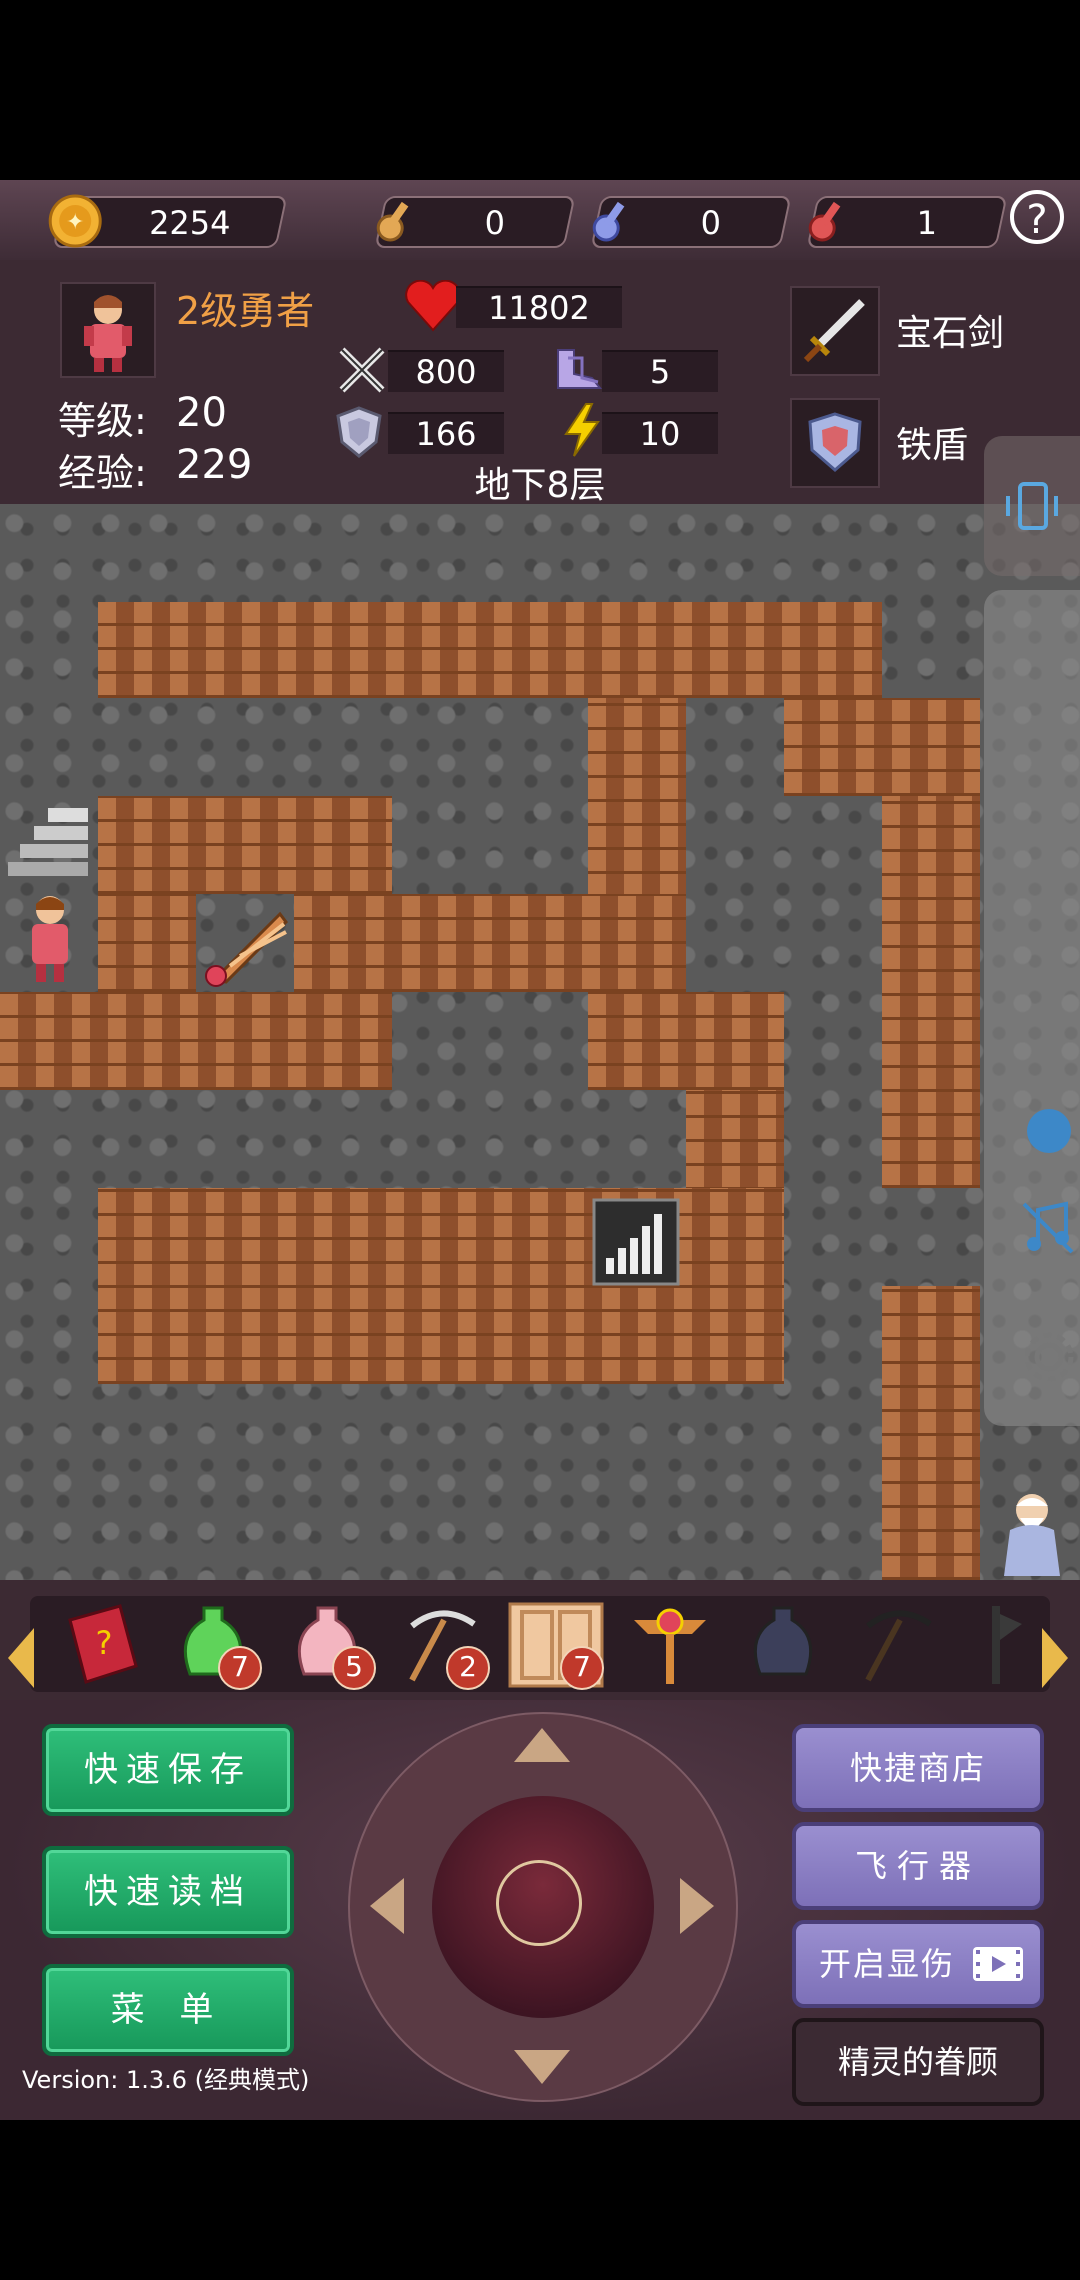 This screenshot has width=1080, height=2280. I want to click on resource-bar: ✦ 2254 0 0 1, so click(540, 220).